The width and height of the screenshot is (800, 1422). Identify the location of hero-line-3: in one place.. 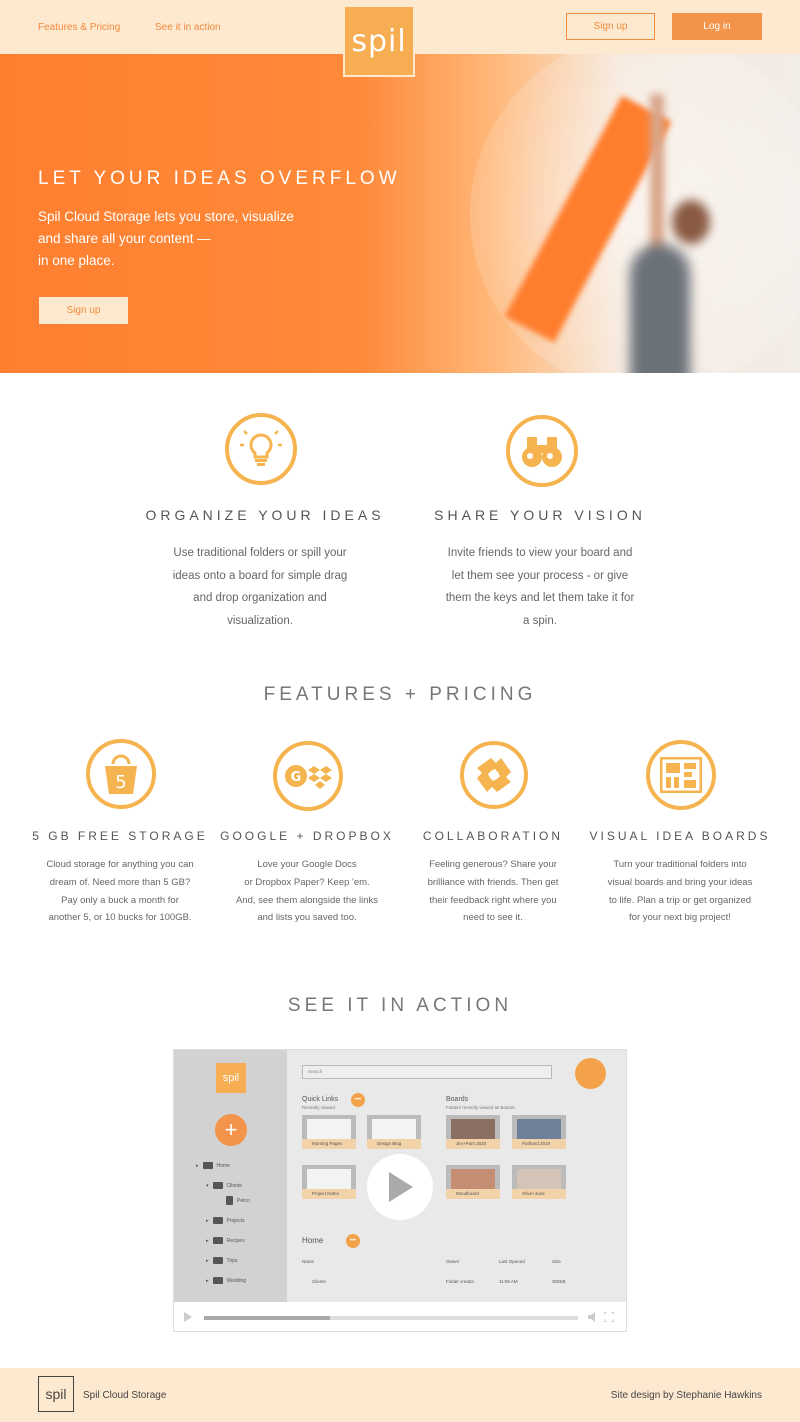
(76, 260).